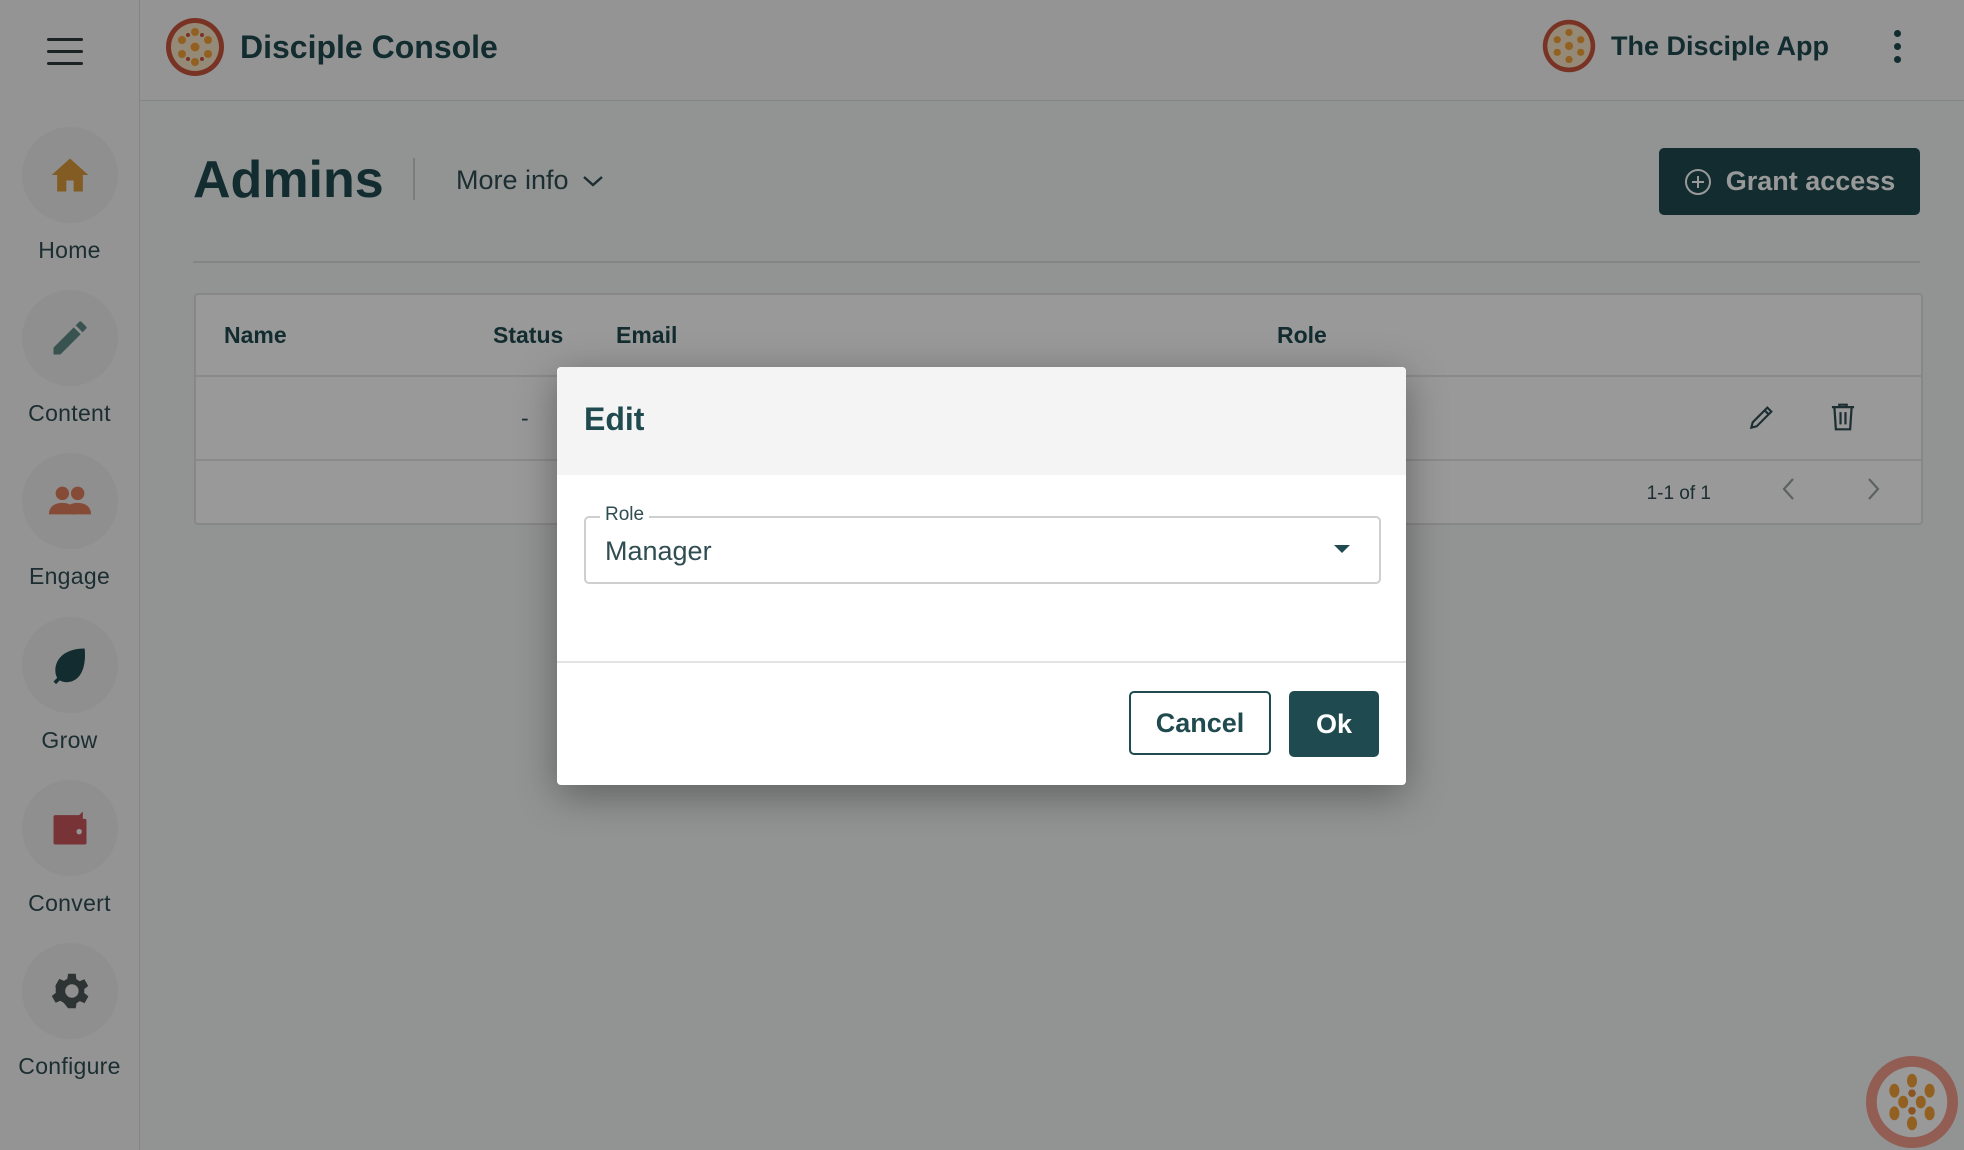  I want to click on role-label: Role, so click(625, 515).